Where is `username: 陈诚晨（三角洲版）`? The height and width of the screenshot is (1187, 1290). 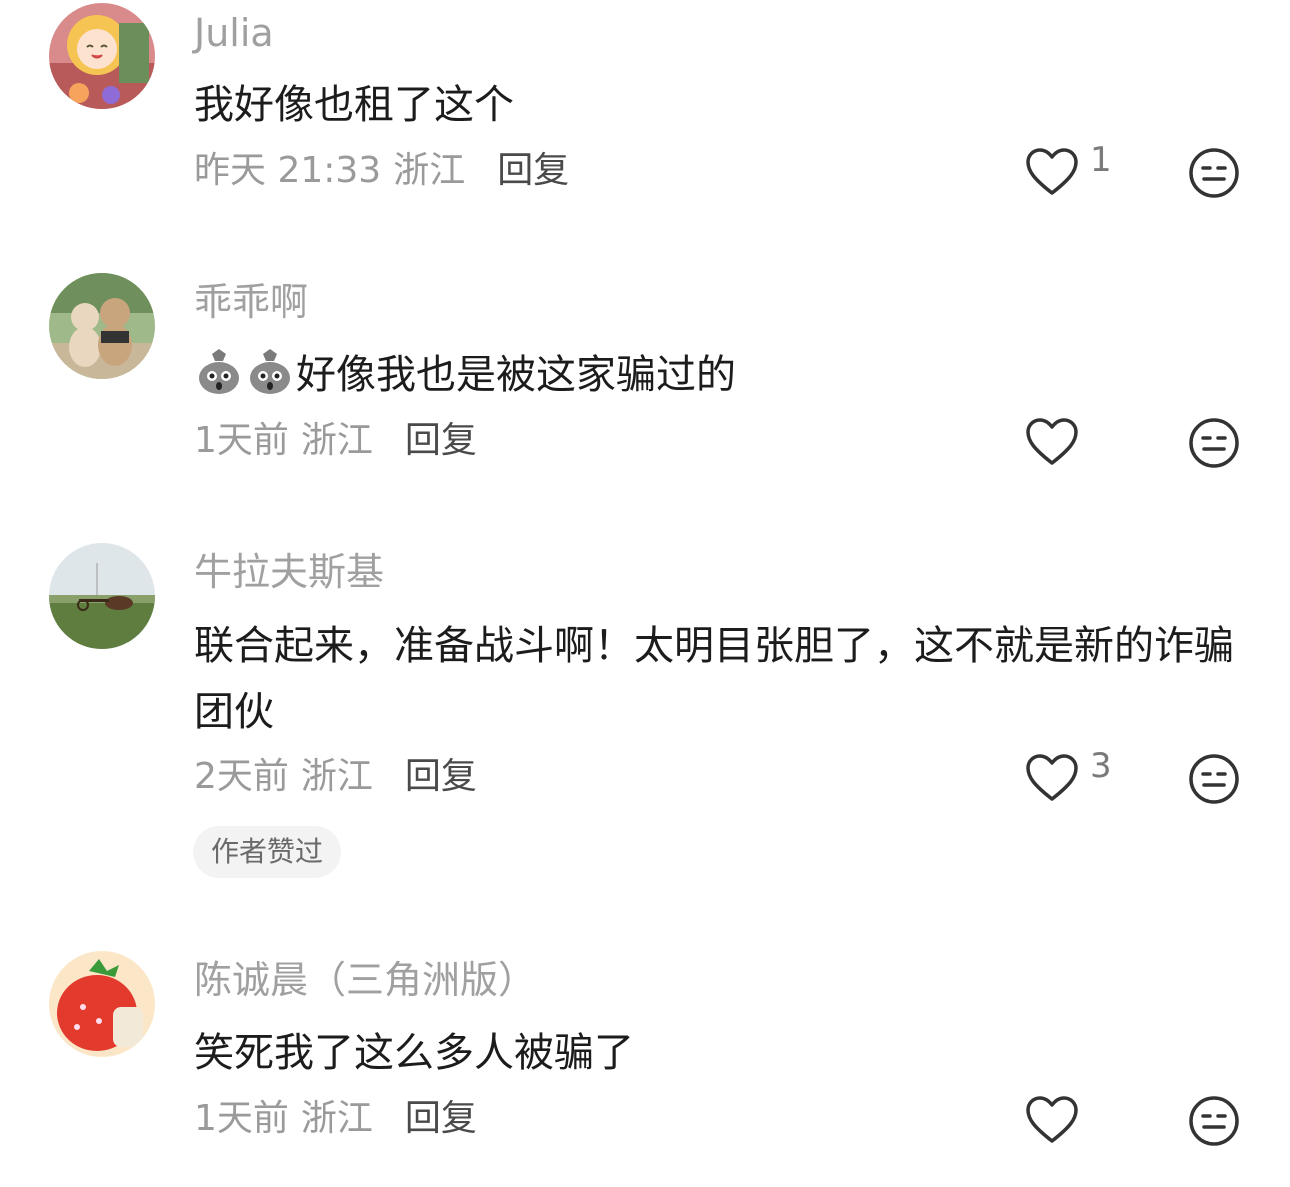
username: 陈诚晨（三角洲版） is located at coordinates (365, 980).